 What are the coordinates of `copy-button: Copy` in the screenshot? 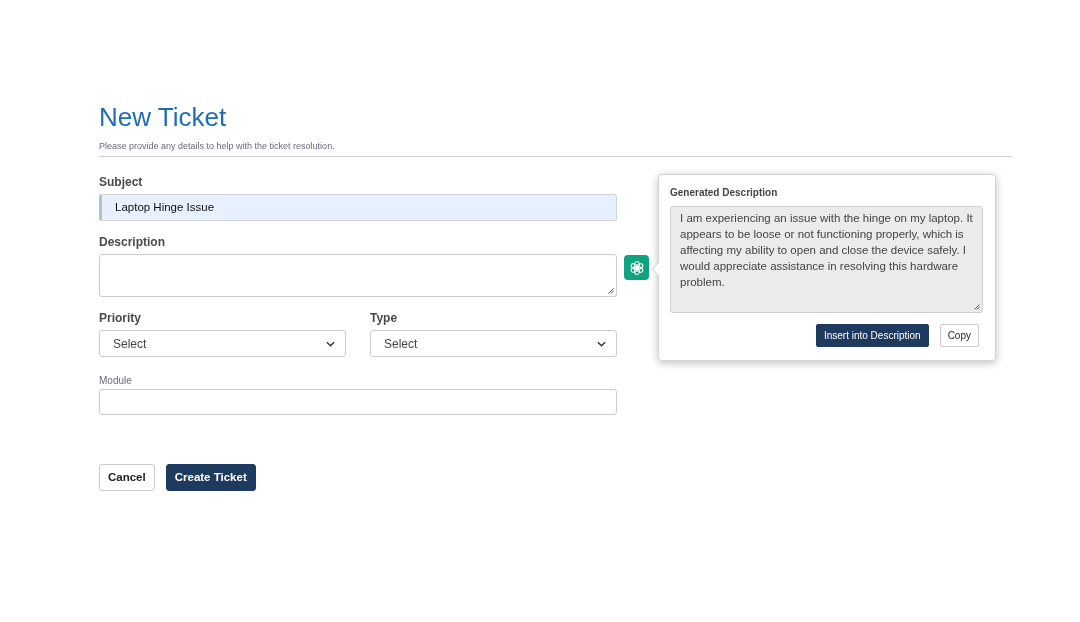 It's located at (959, 335).